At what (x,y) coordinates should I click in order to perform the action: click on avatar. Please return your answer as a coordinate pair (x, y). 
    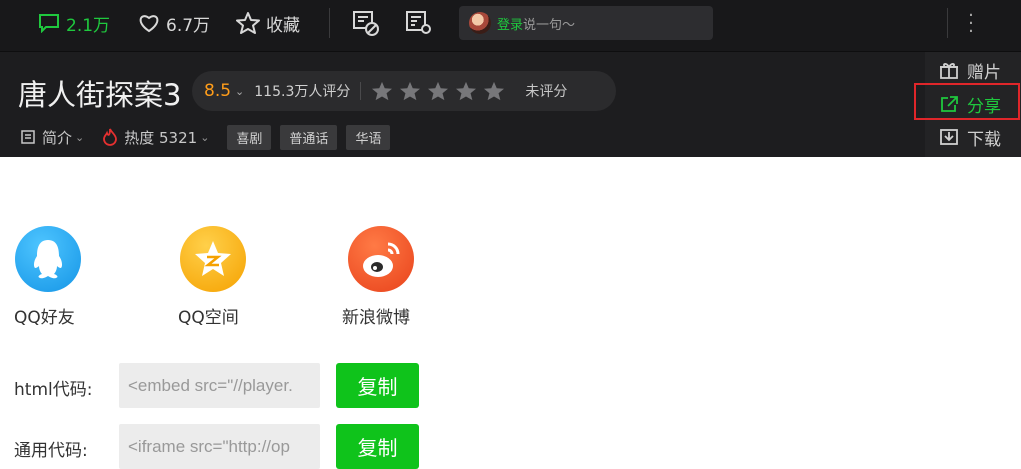
    Looking at the image, I should click on (480, 23).